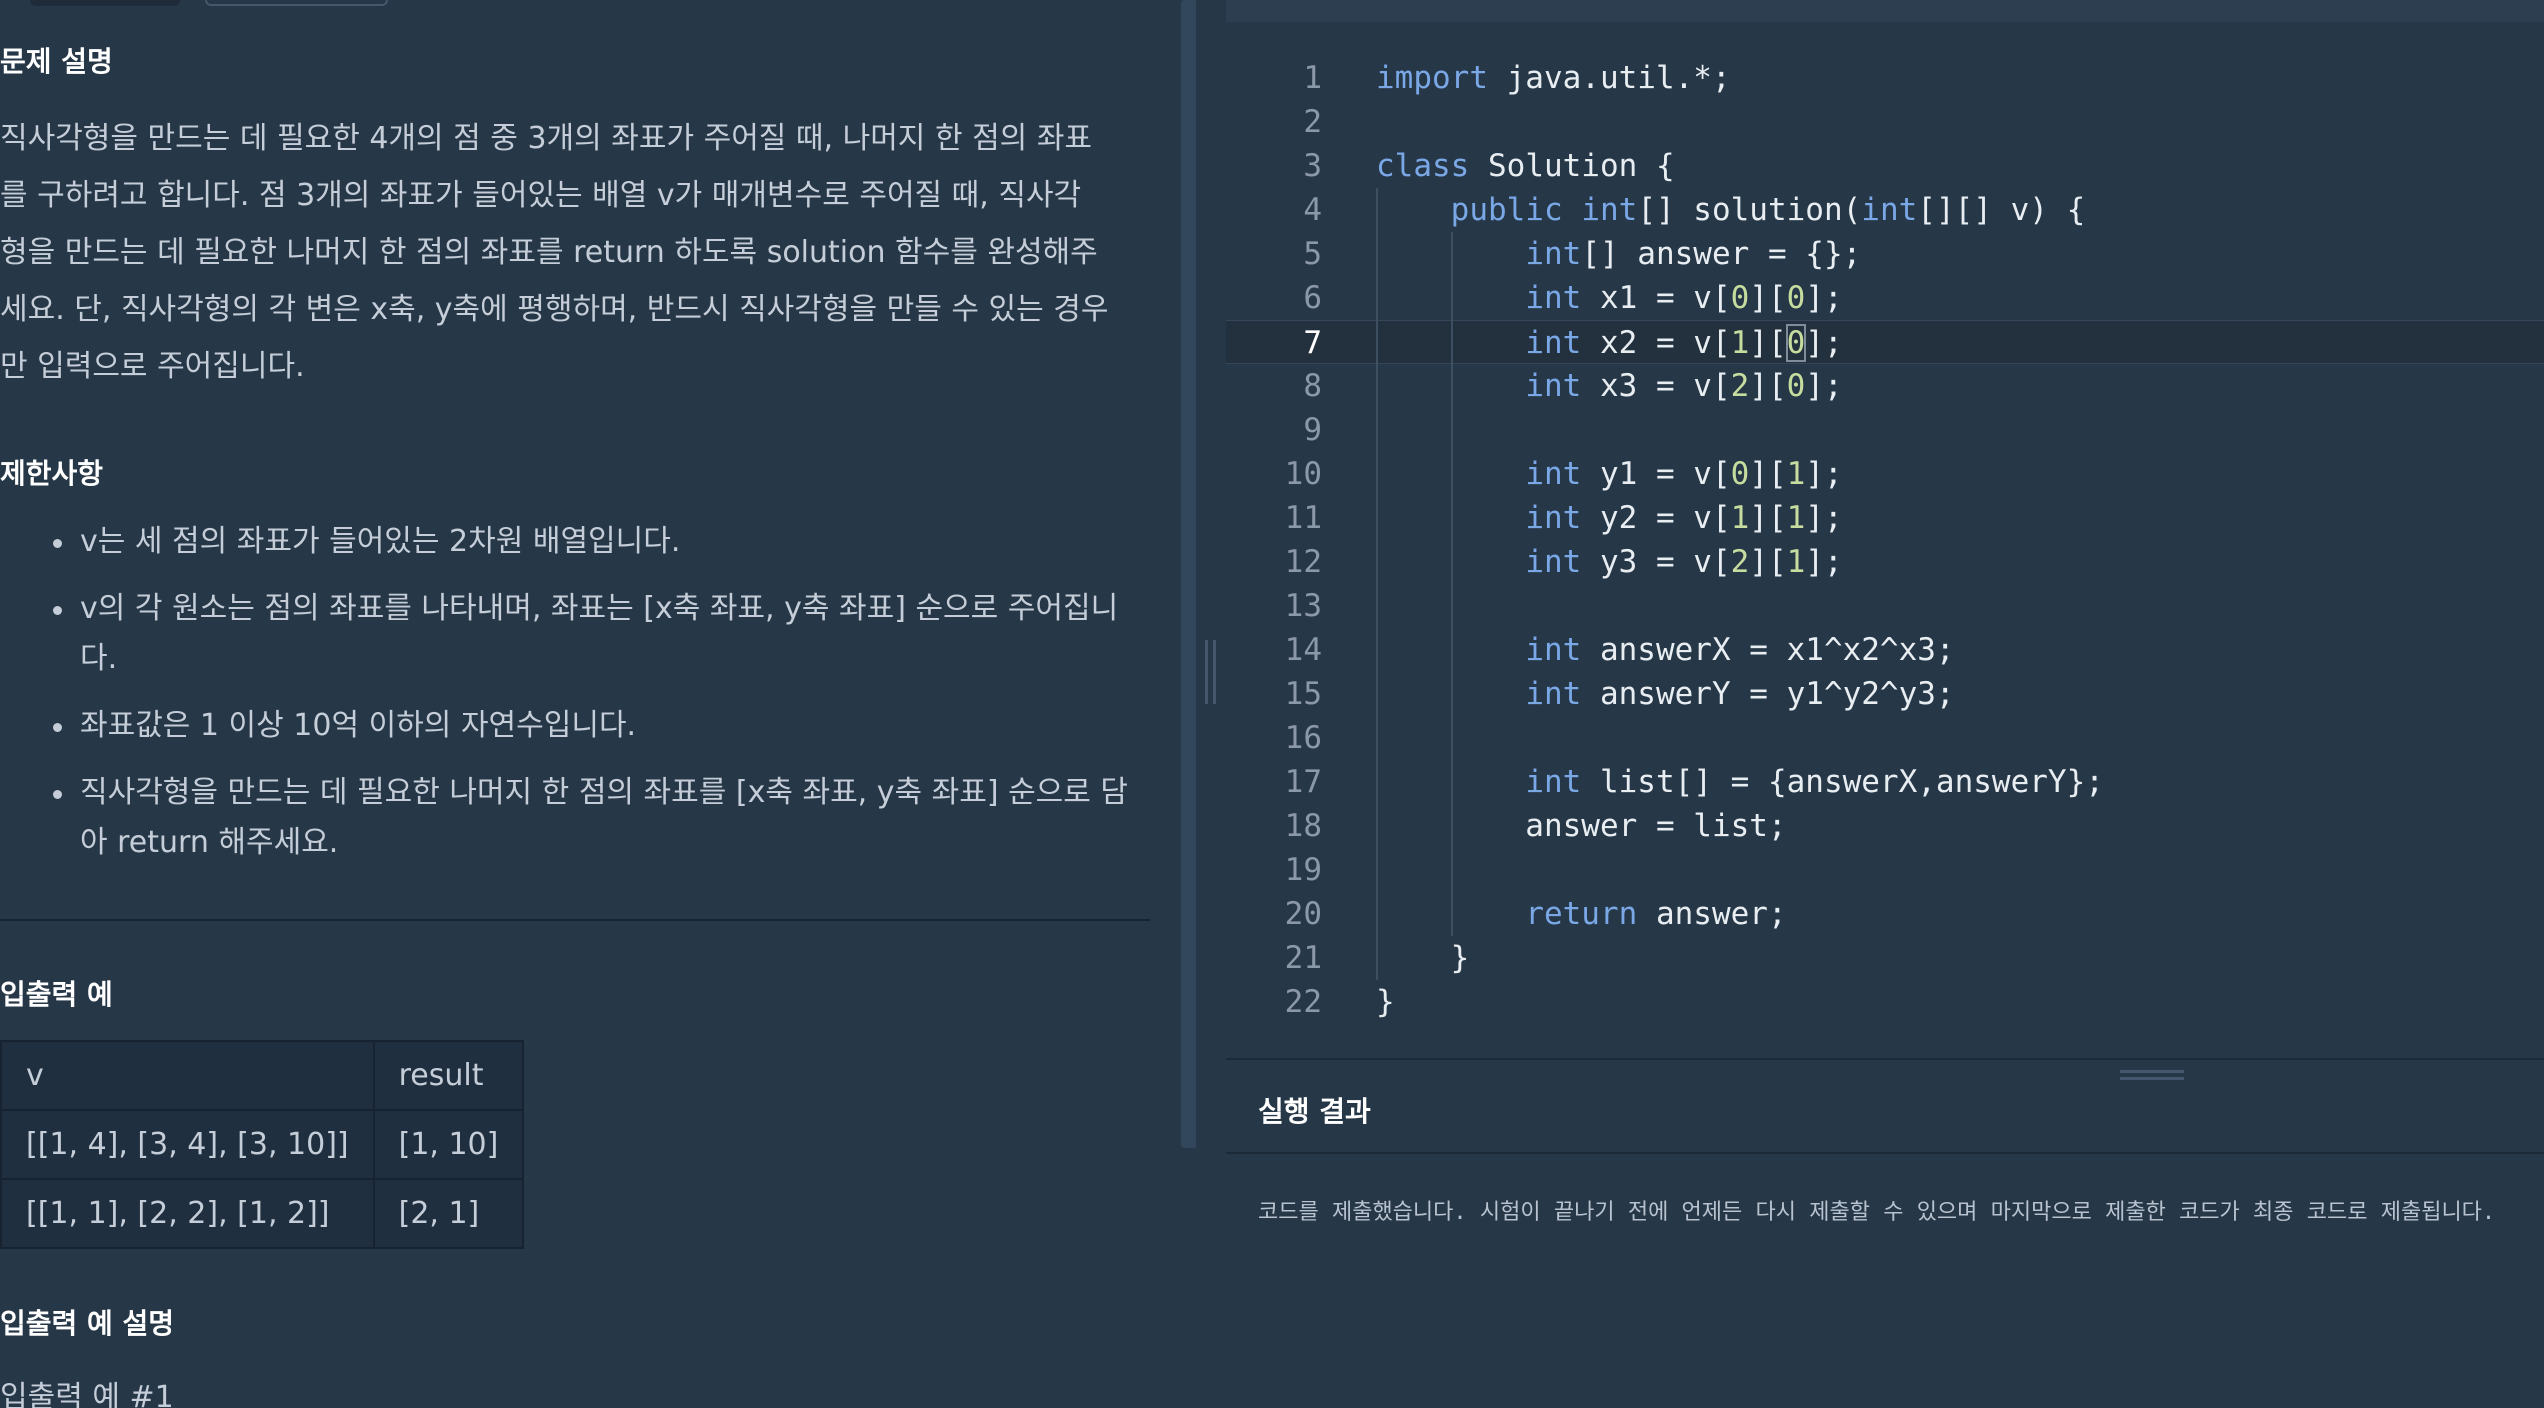 This screenshot has height=1408, width=2544. Describe the element at coordinates (1303, 782) in the screenshot. I see `line-number: 17` at that location.